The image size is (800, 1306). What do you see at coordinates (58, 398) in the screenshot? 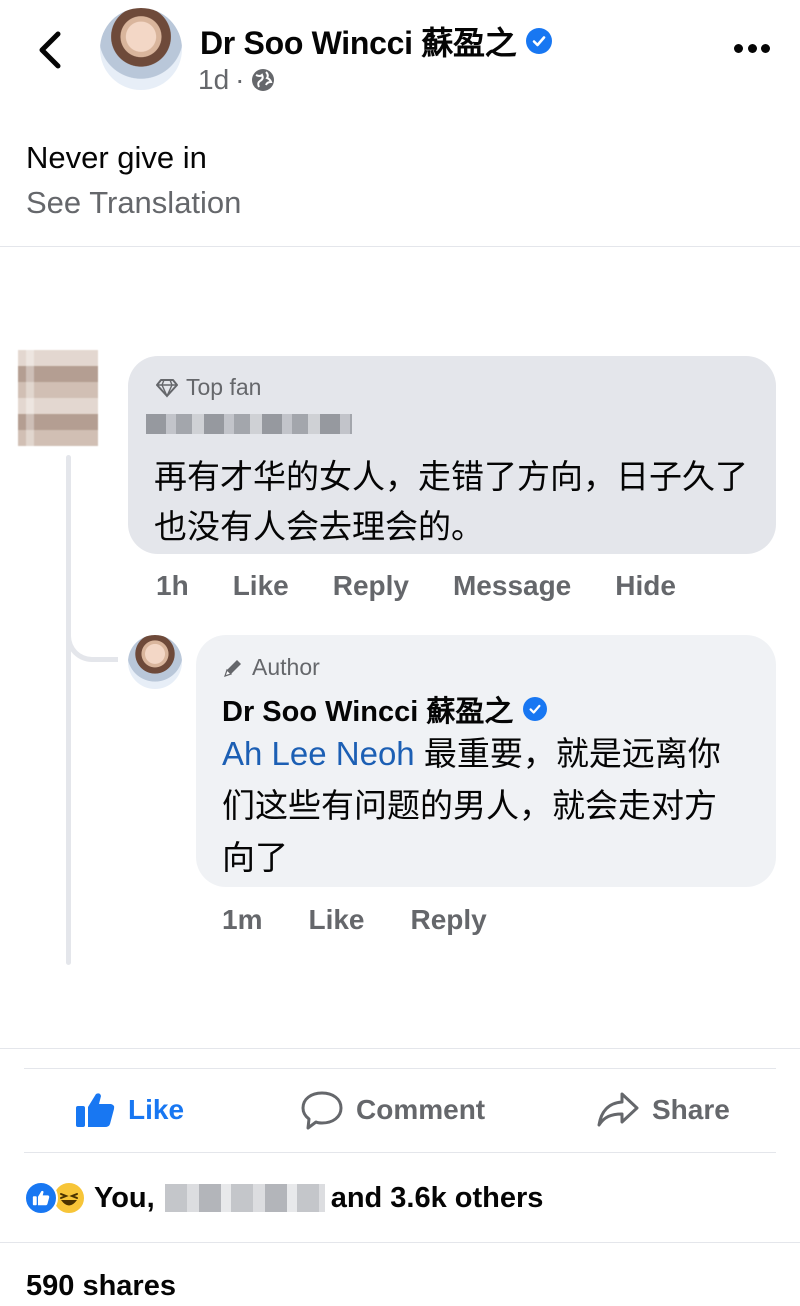
I see `commenter-avatar-blurred` at bounding box center [58, 398].